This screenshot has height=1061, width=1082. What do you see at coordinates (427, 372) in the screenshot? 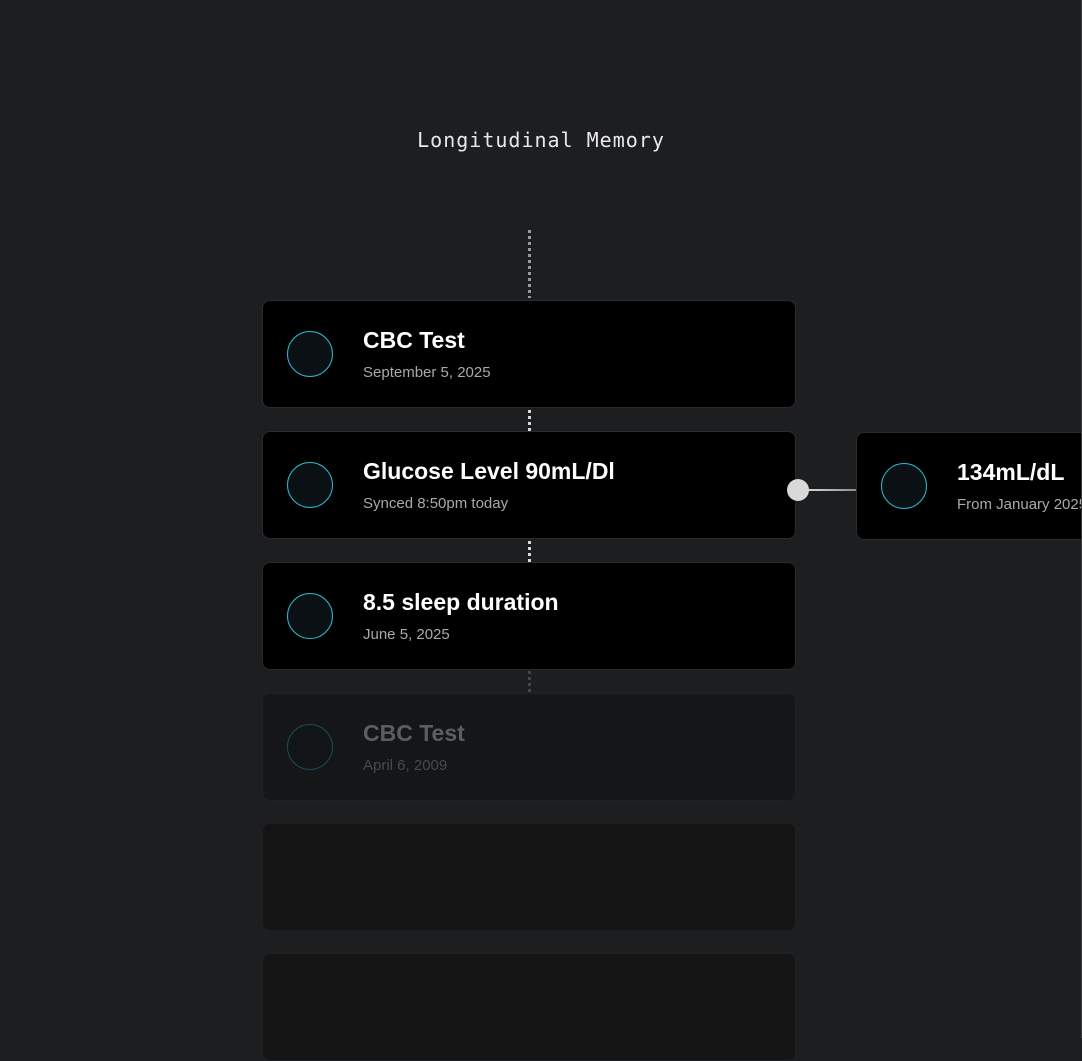
I see `timeline-item-date: September 5, 2025` at bounding box center [427, 372].